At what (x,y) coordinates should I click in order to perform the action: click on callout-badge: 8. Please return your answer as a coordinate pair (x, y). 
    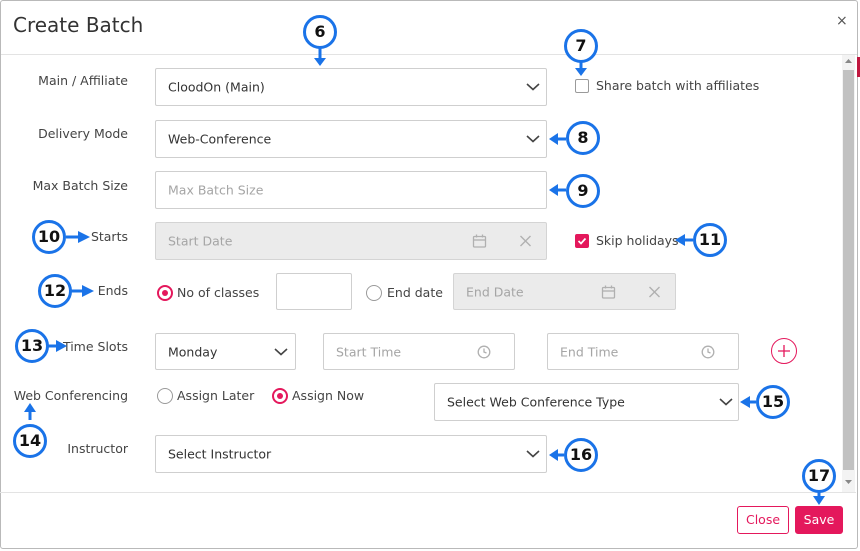
    Looking at the image, I should click on (583, 138).